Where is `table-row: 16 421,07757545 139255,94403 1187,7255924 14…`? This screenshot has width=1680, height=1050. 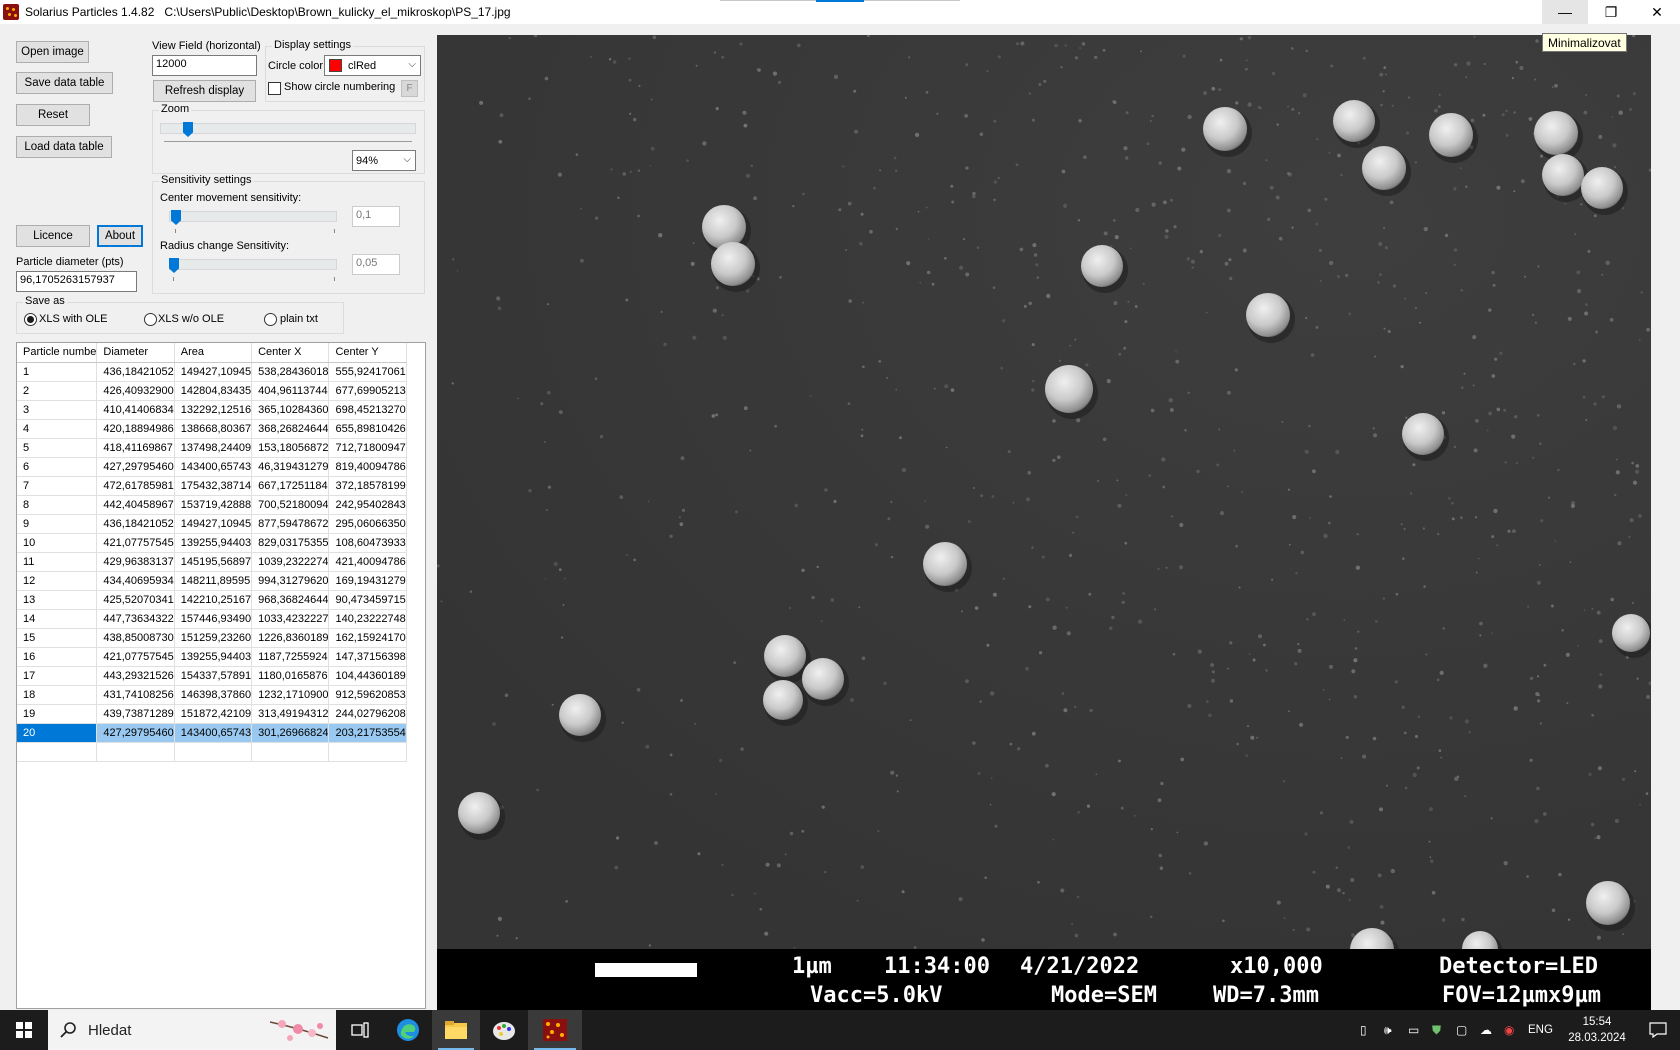 table-row: 16 421,07757545 139255,94403 1187,7255924 14… is located at coordinates (212, 657).